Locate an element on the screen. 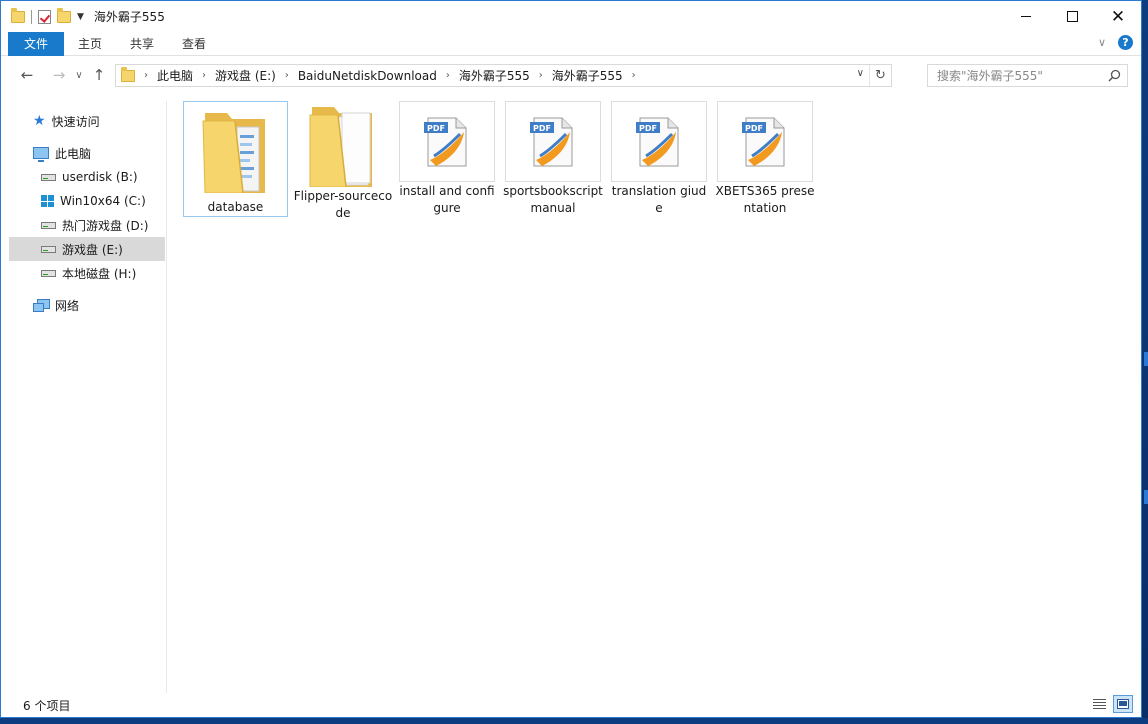 This screenshot has height=724, width=1148. file-name: translation giude is located at coordinates (659, 199).